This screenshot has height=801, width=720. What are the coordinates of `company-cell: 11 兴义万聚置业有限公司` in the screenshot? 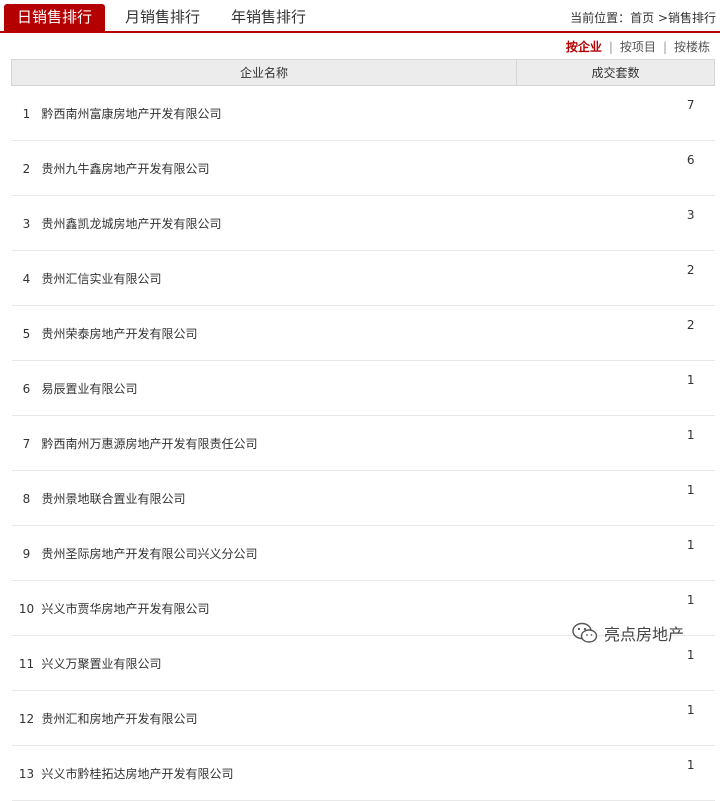 It's located at (264, 663).